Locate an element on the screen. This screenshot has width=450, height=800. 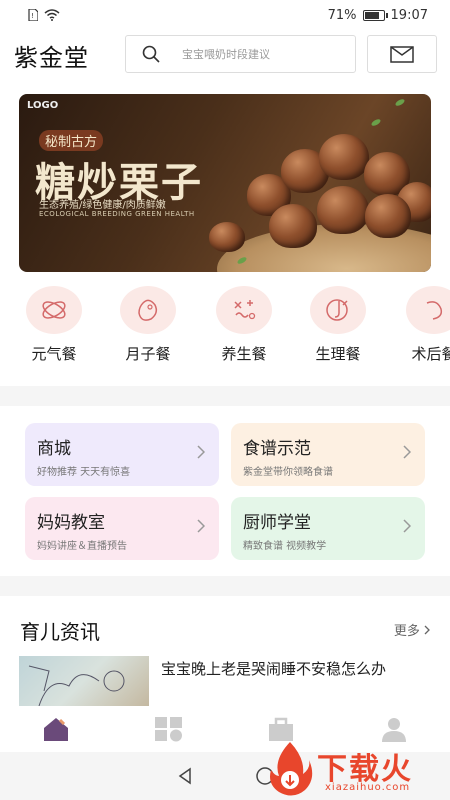
category-item: 术后餐 is located at coordinates (422, 325).